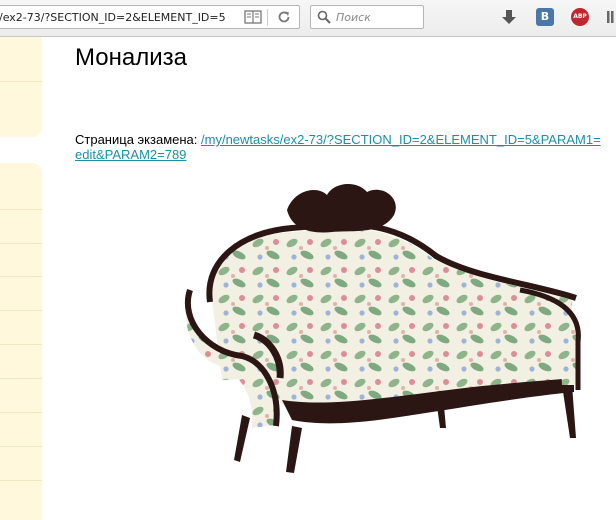  I want to click on search-bar: Поиск, so click(367, 17).